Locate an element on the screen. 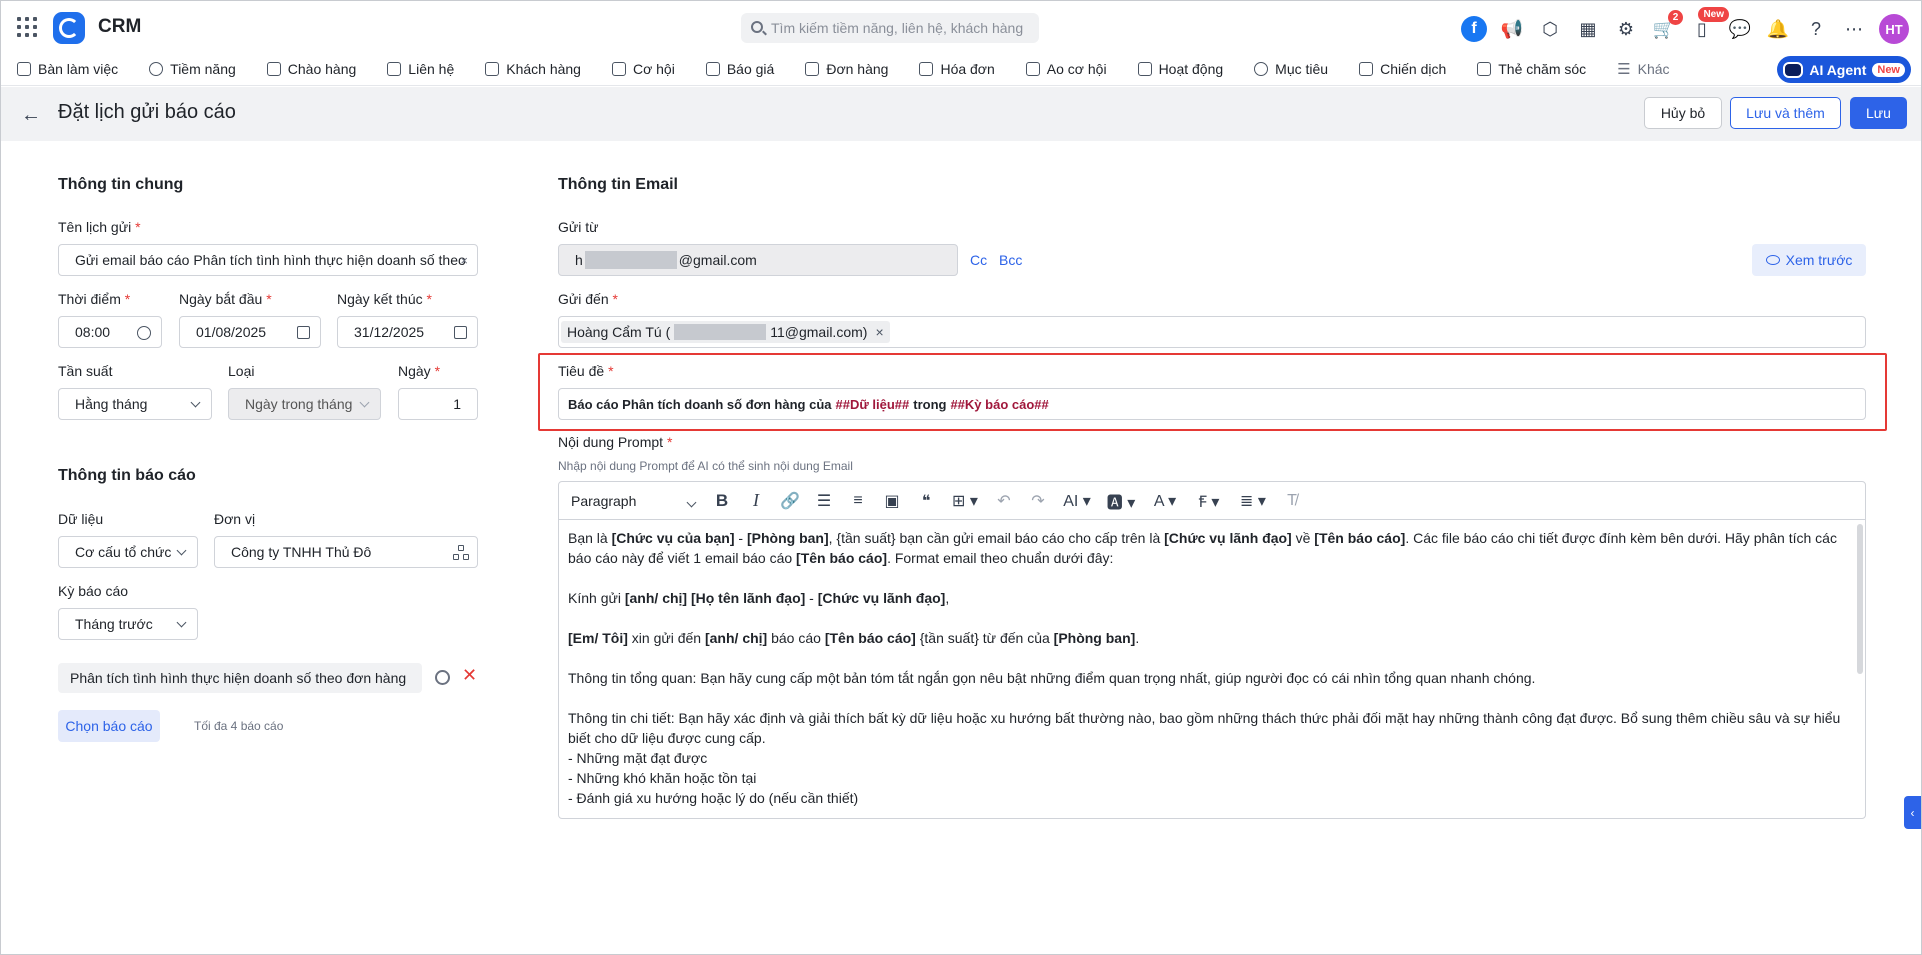 This screenshot has height=955, width=1922. bold-icon: B is located at coordinates (722, 501).